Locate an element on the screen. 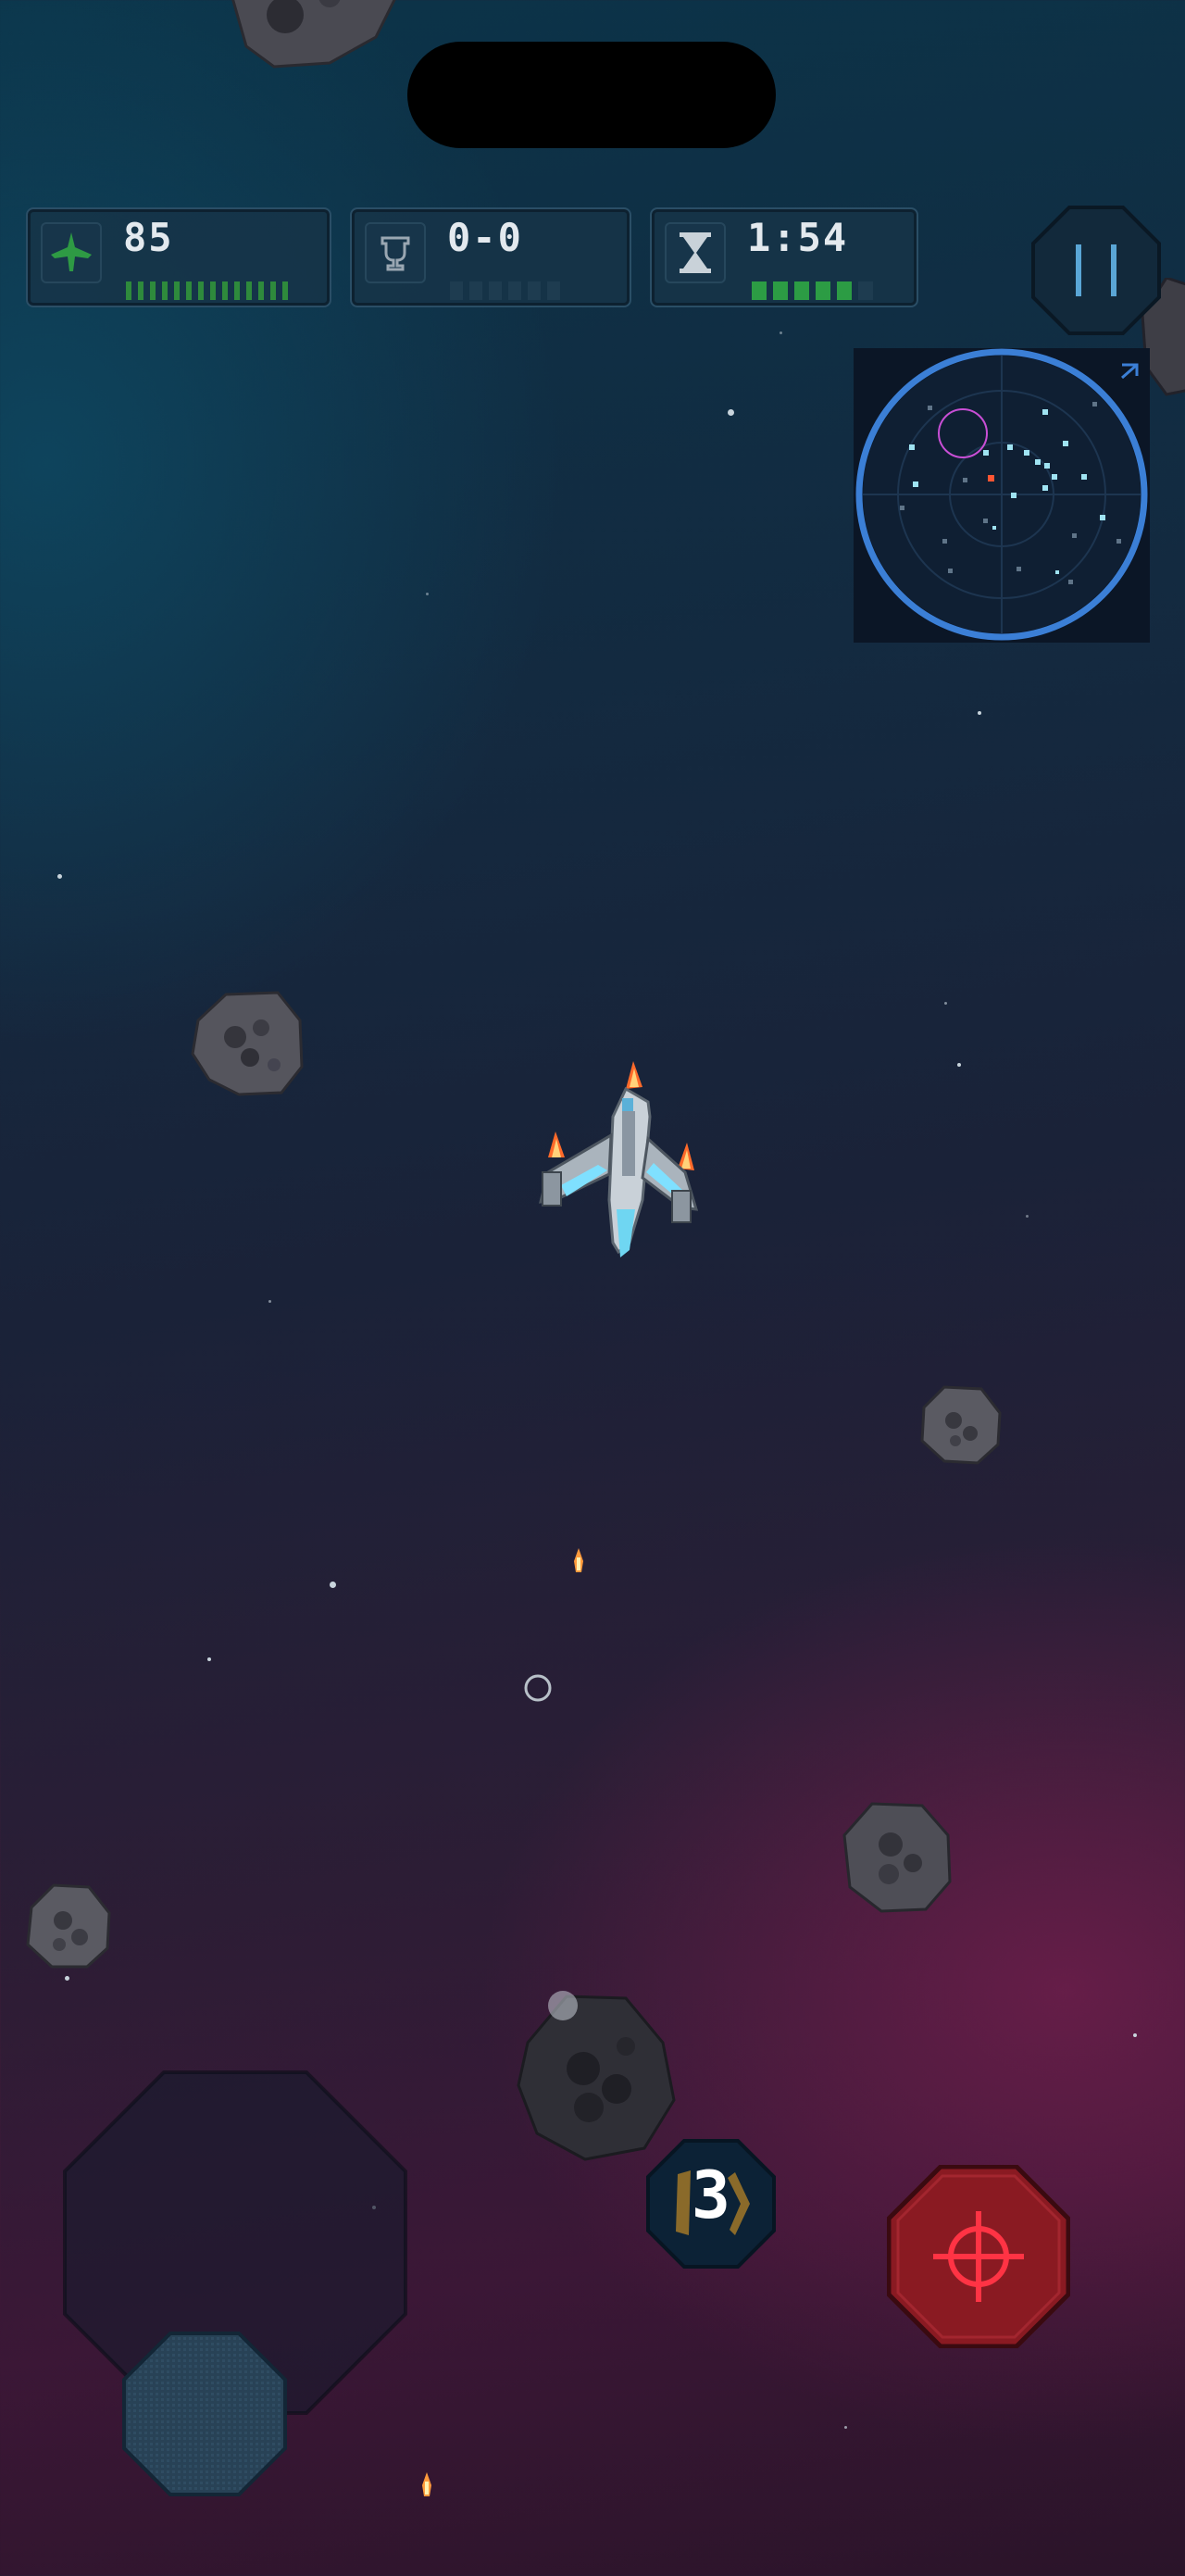  player-ship is located at coordinates (616, 1161).